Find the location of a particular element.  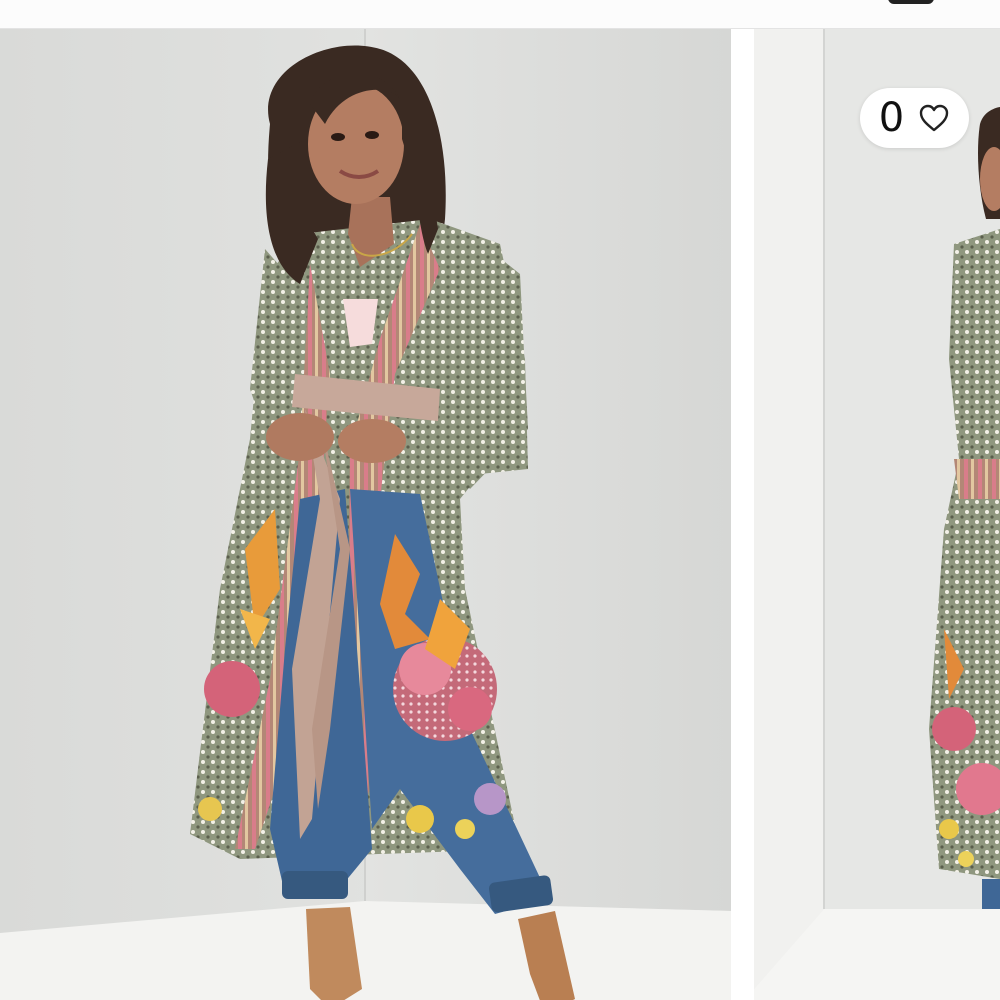

top-bar is located at coordinates (500, 14).